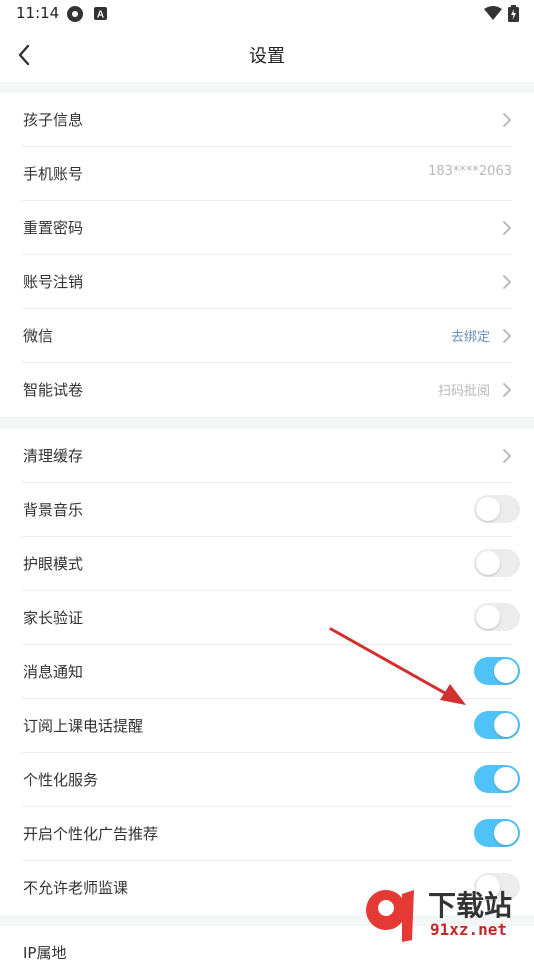 This screenshot has height=980, width=534. What do you see at coordinates (493, 13) in the screenshot?
I see `wifi-icon` at bounding box center [493, 13].